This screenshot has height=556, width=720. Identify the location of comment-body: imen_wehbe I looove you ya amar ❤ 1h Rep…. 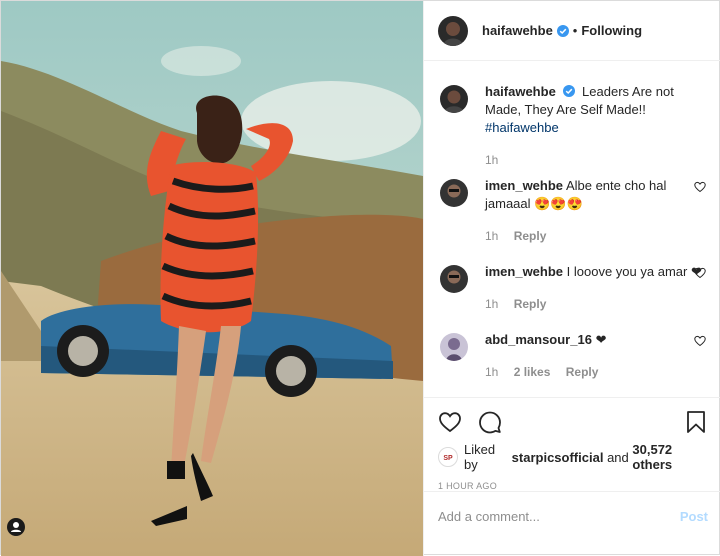
(595, 288).